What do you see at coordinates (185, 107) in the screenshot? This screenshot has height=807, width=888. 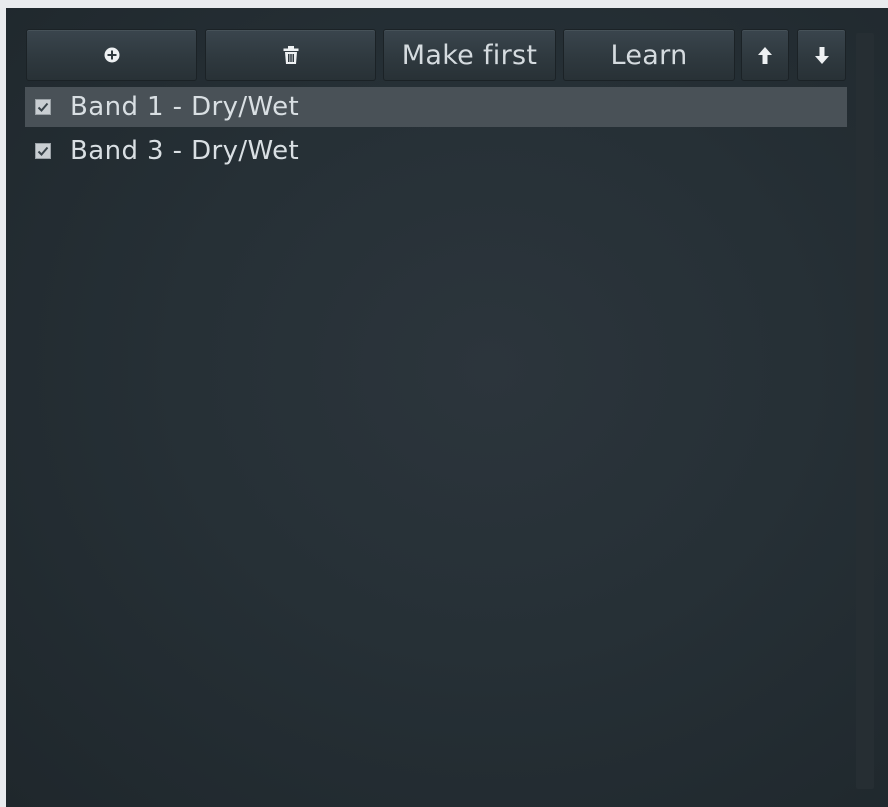 I see `list-item-label: Band 1 - Dry/Wet` at bounding box center [185, 107].